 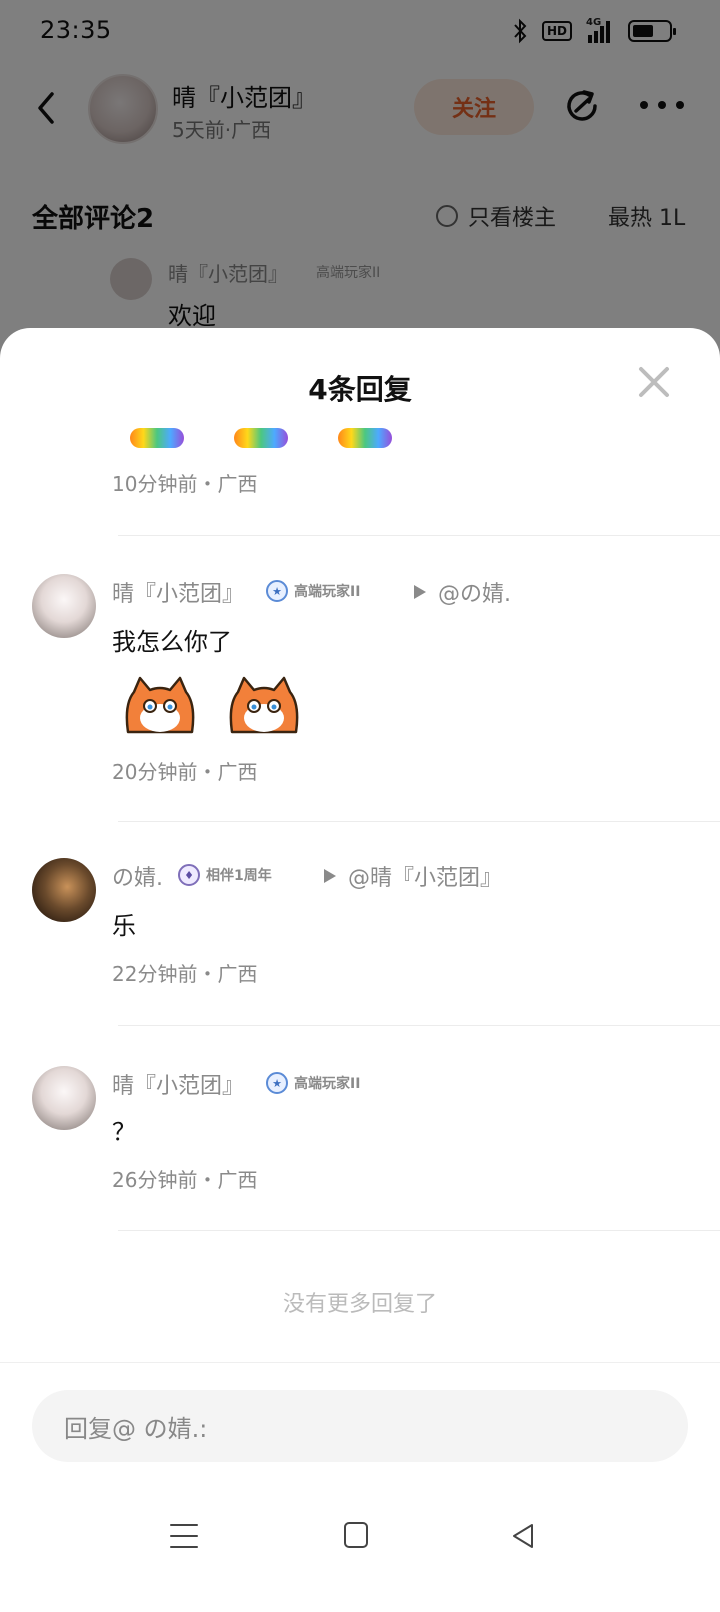 I want to click on sticker-row-partial, so click(x=280, y=440).